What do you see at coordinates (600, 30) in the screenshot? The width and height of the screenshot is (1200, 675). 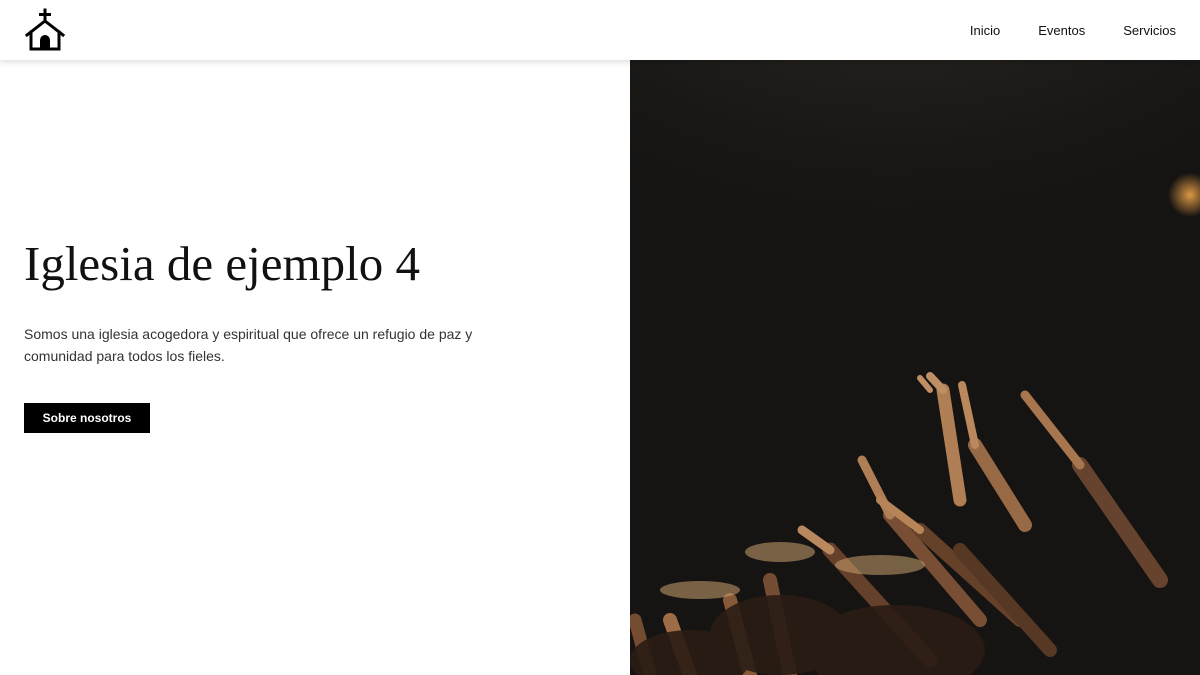 I see `site-header: Inicio Eventos Servicios` at bounding box center [600, 30].